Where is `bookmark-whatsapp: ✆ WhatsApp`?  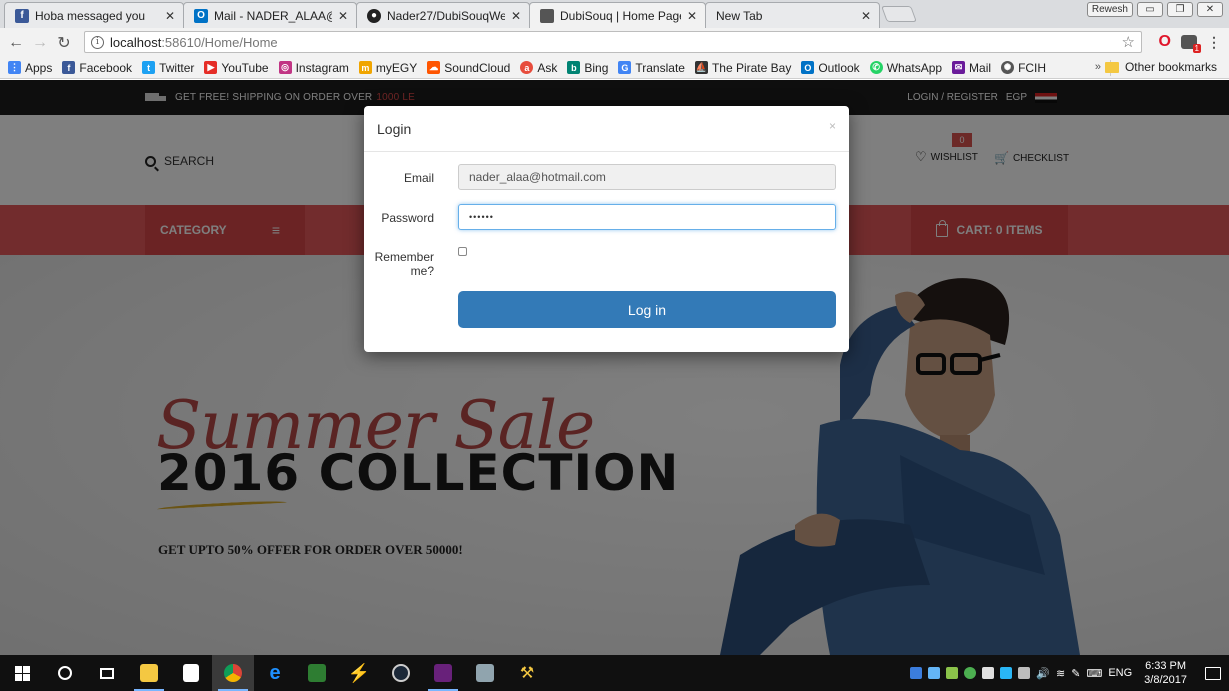 bookmark-whatsapp: ✆ WhatsApp is located at coordinates (905, 68).